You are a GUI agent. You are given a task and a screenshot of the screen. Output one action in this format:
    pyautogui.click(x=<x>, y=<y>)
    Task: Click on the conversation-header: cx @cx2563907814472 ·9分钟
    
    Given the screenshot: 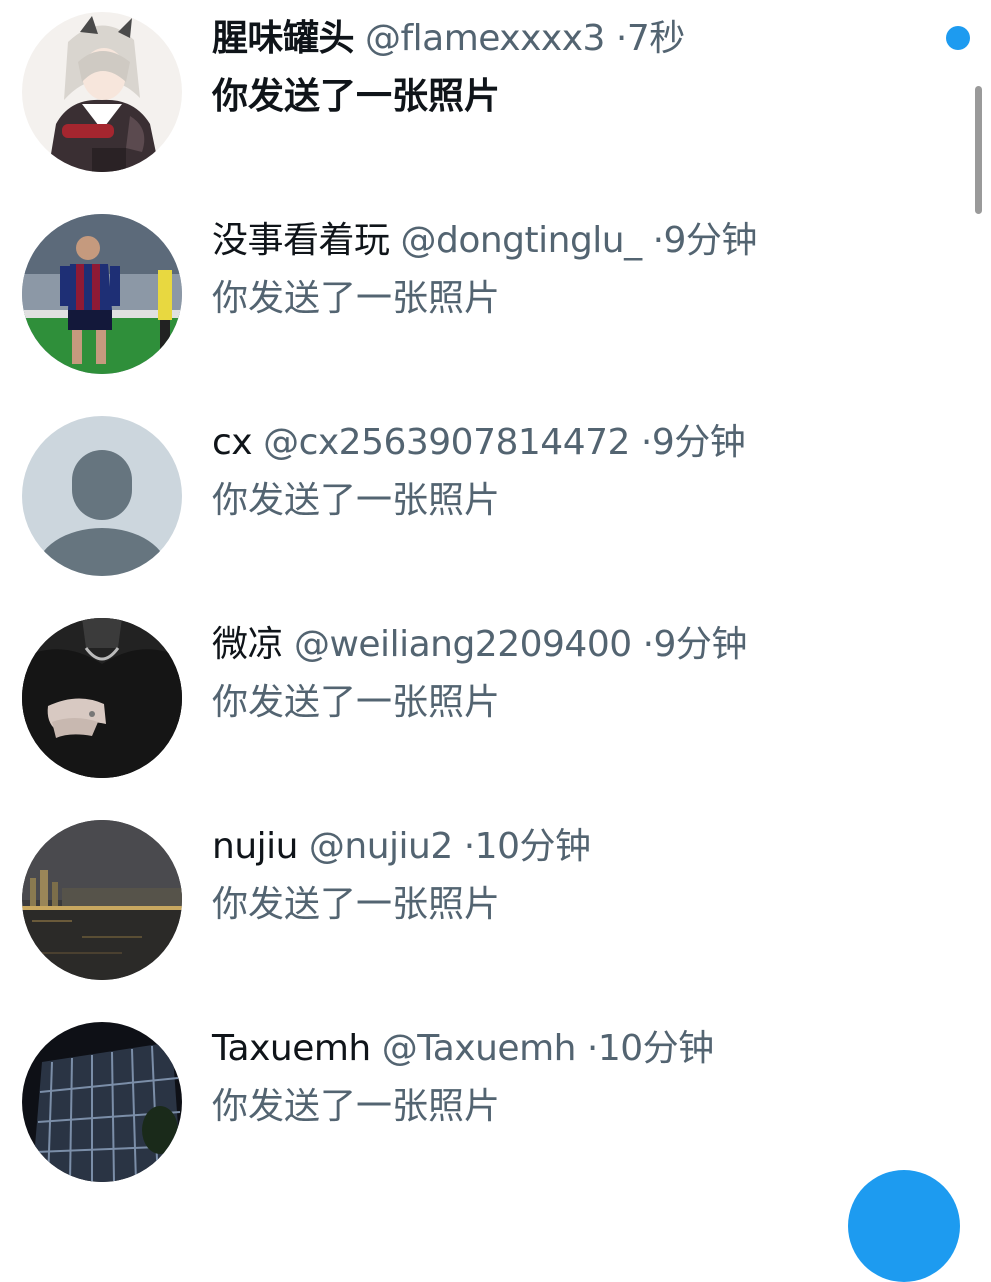 What is the action you would take?
    pyautogui.click(x=479, y=443)
    